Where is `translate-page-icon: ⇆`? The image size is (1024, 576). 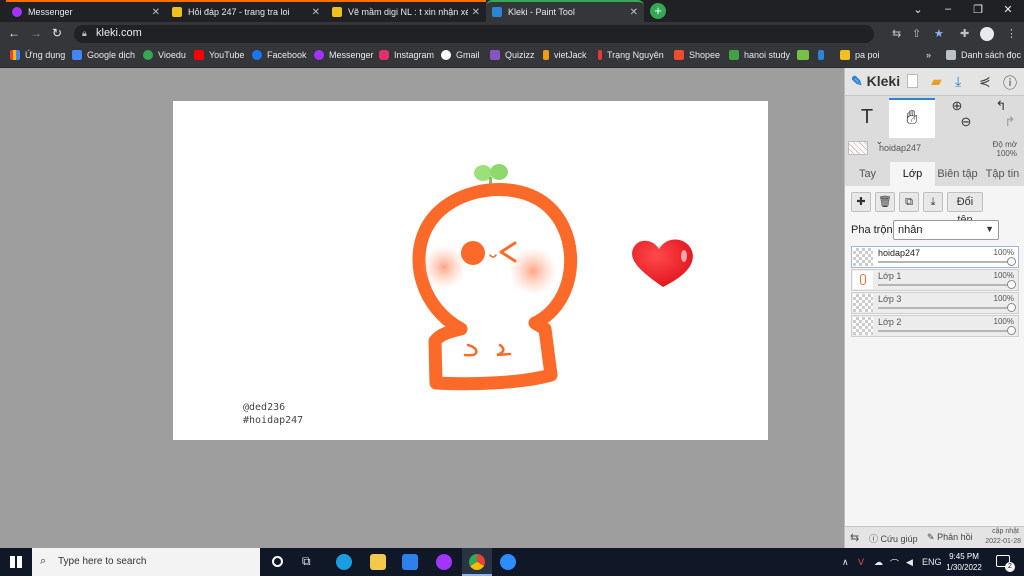 translate-page-icon: ⇆ is located at coordinates (896, 33).